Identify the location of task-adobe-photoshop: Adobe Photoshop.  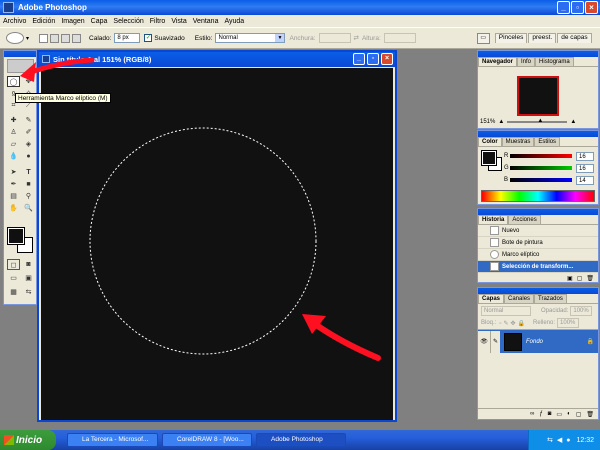
(301, 440).